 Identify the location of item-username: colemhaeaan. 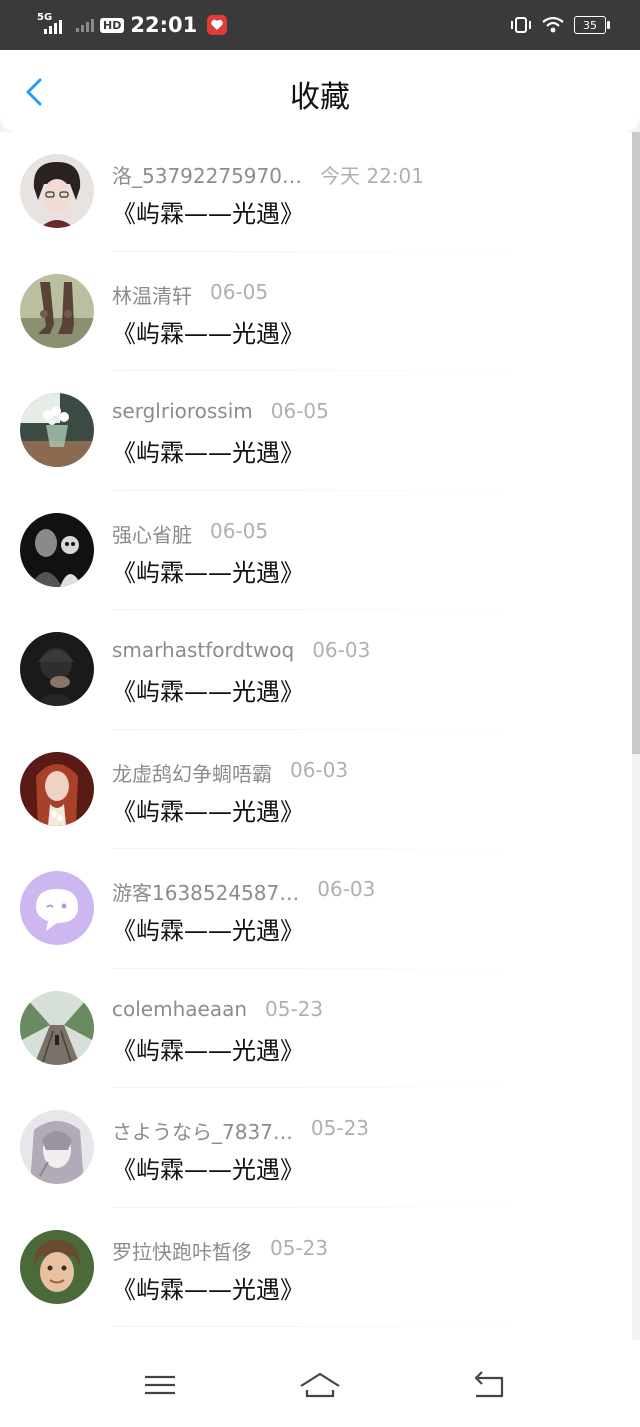
(179, 1008).